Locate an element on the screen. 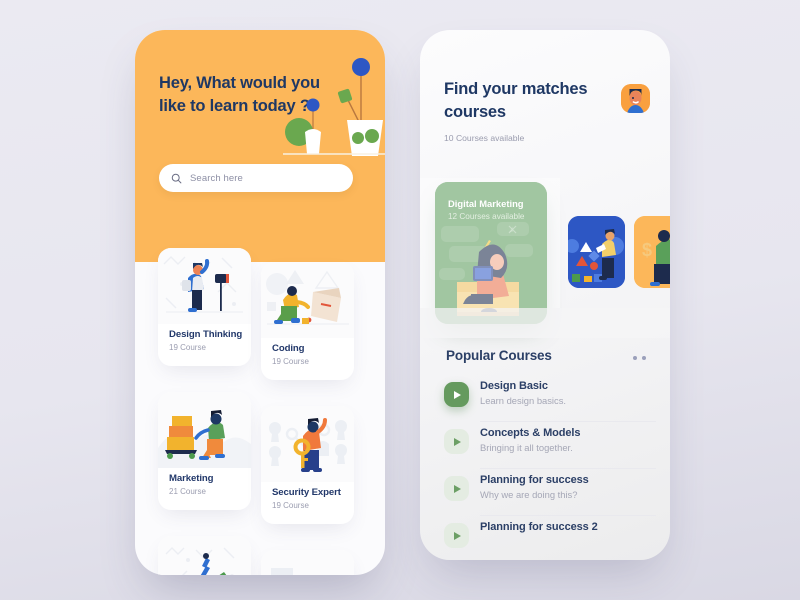 This screenshot has height=600, width=800. course-card-title: Design Thinking is located at coordinates (206, 334).